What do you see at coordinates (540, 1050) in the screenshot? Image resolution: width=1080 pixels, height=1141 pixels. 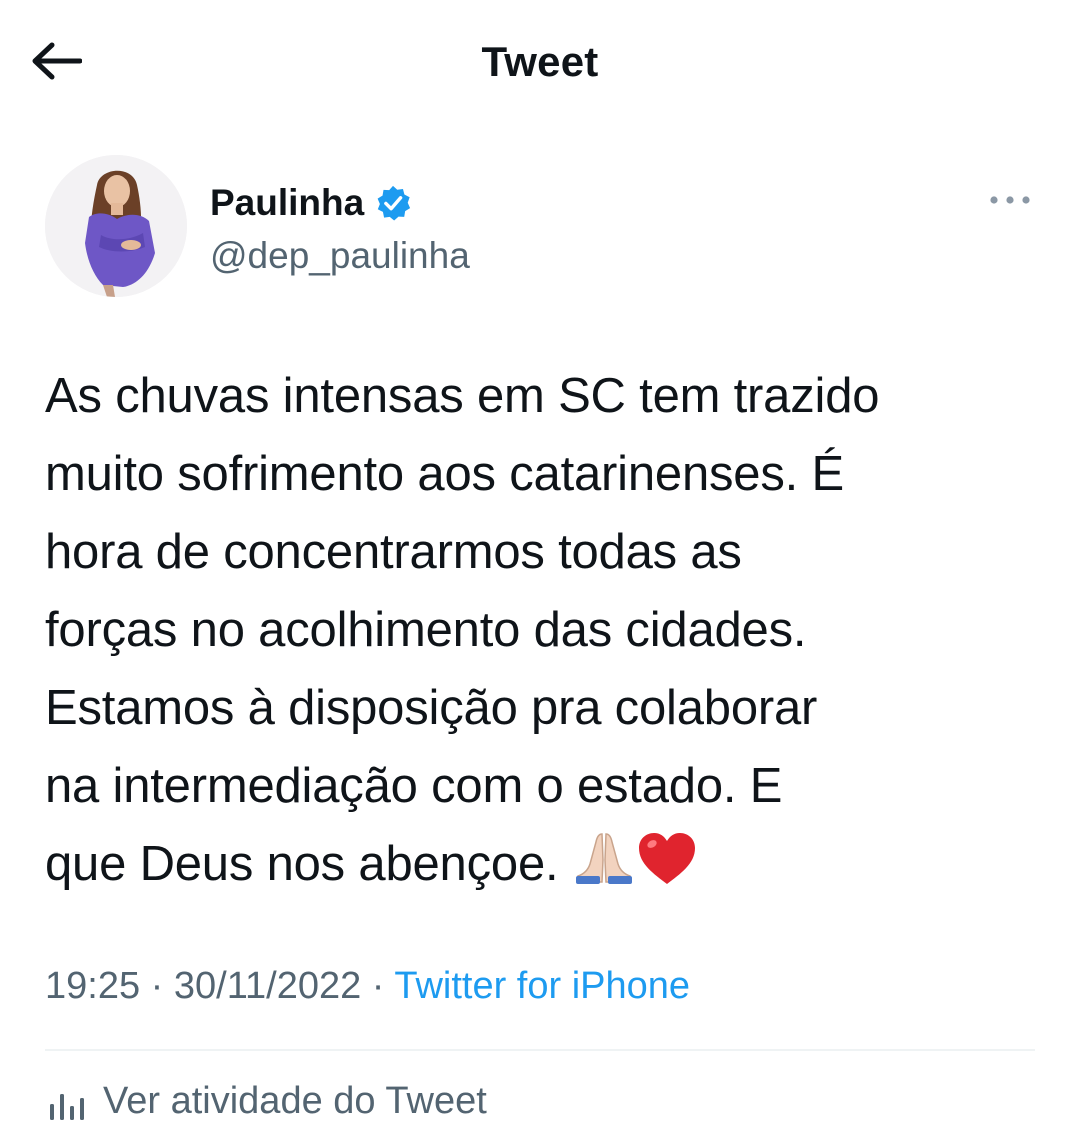 I see `divider` at bounding box center [540, 1050].